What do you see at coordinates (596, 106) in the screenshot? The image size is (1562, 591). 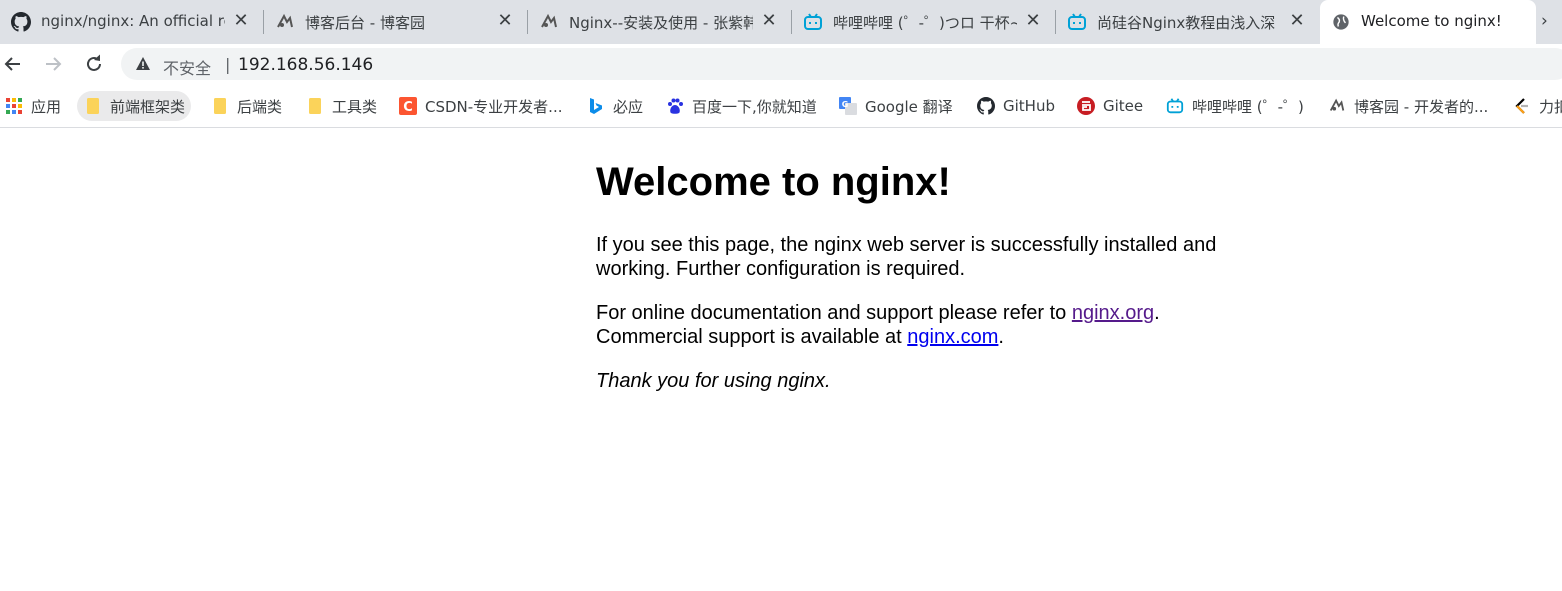 I see `bing-icon` at bounding box center [596, 106].